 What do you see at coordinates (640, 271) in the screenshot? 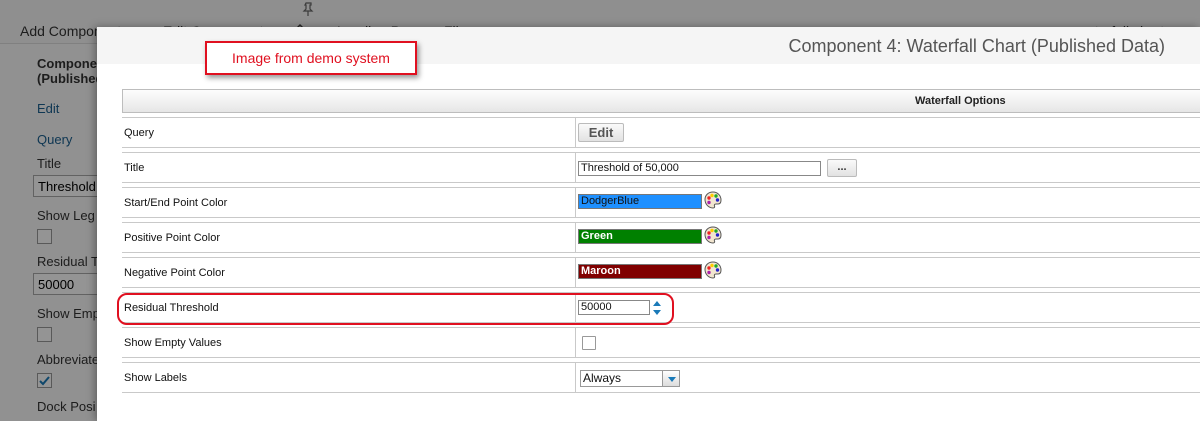
I see `negative-color-field: Maroon` at bounding box center [640, 271].